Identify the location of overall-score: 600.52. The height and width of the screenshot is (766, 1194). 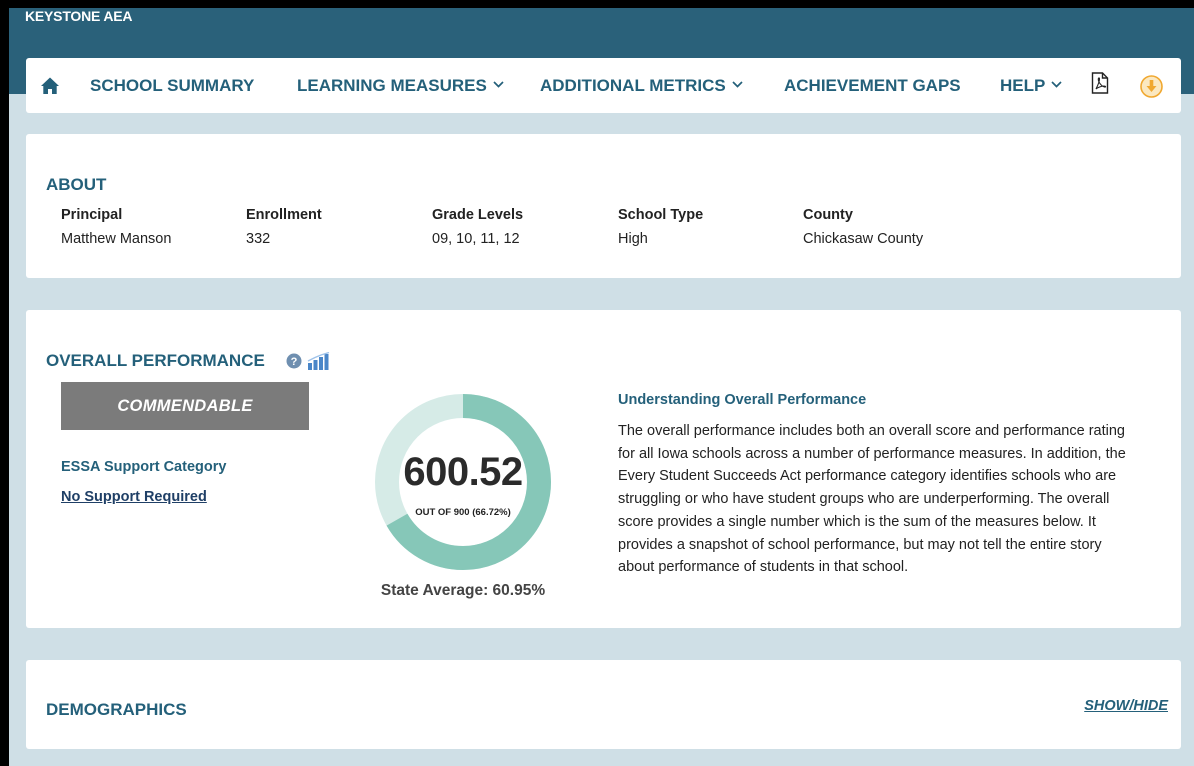
(463, 472).